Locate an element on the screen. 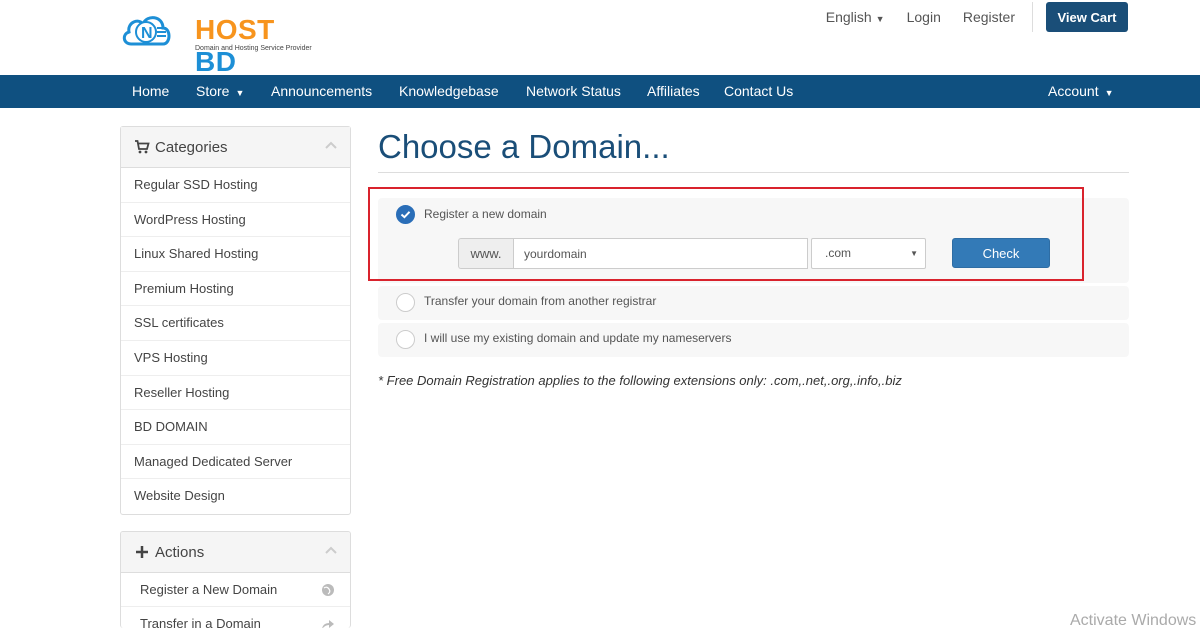  categories-title: Categories is located at coordinates (191, 147).